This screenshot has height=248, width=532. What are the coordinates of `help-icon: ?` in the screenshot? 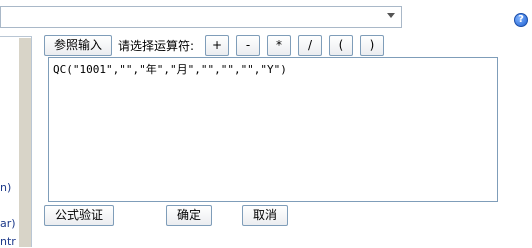 It's located at (521, 20).